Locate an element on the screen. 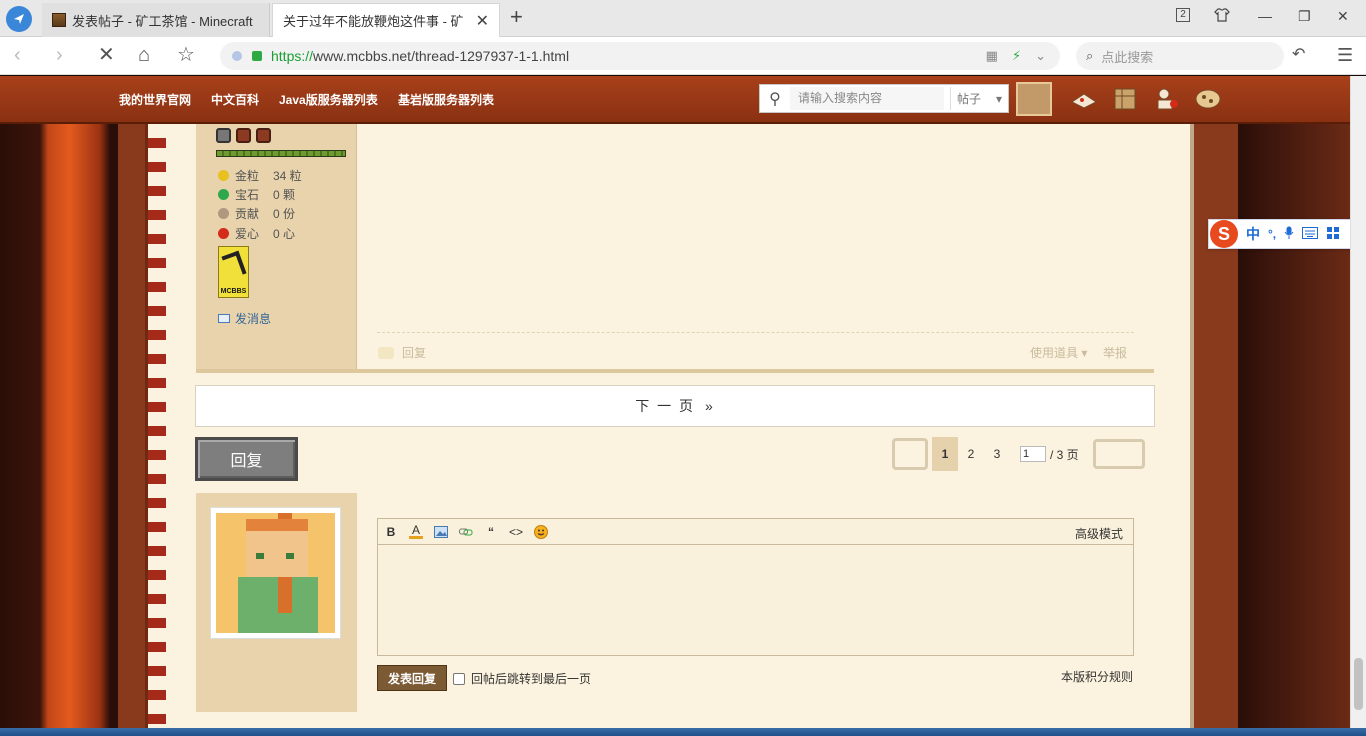 This screenshot has height=736, width=1366. back-to-list-icon is located at coordinates (910, 454).